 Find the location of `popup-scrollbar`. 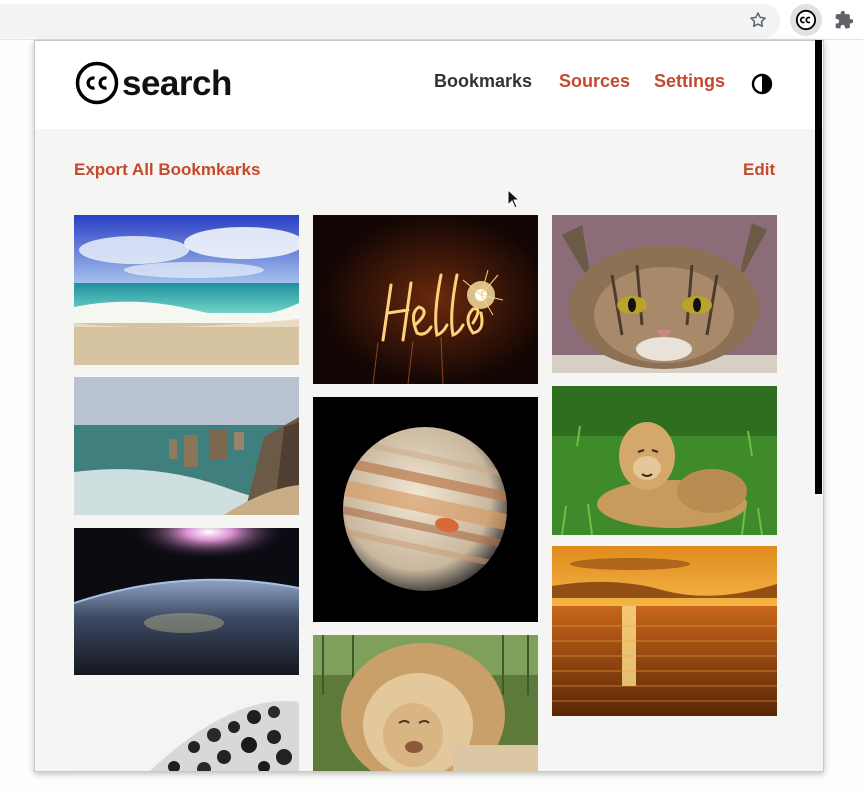

popup-scrollbar is located at coordinates (818, 267).